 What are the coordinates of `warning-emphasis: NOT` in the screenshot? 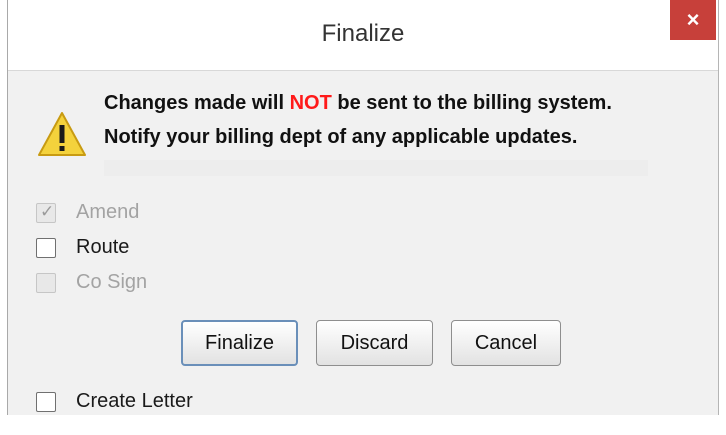 It's located at (310, 103).